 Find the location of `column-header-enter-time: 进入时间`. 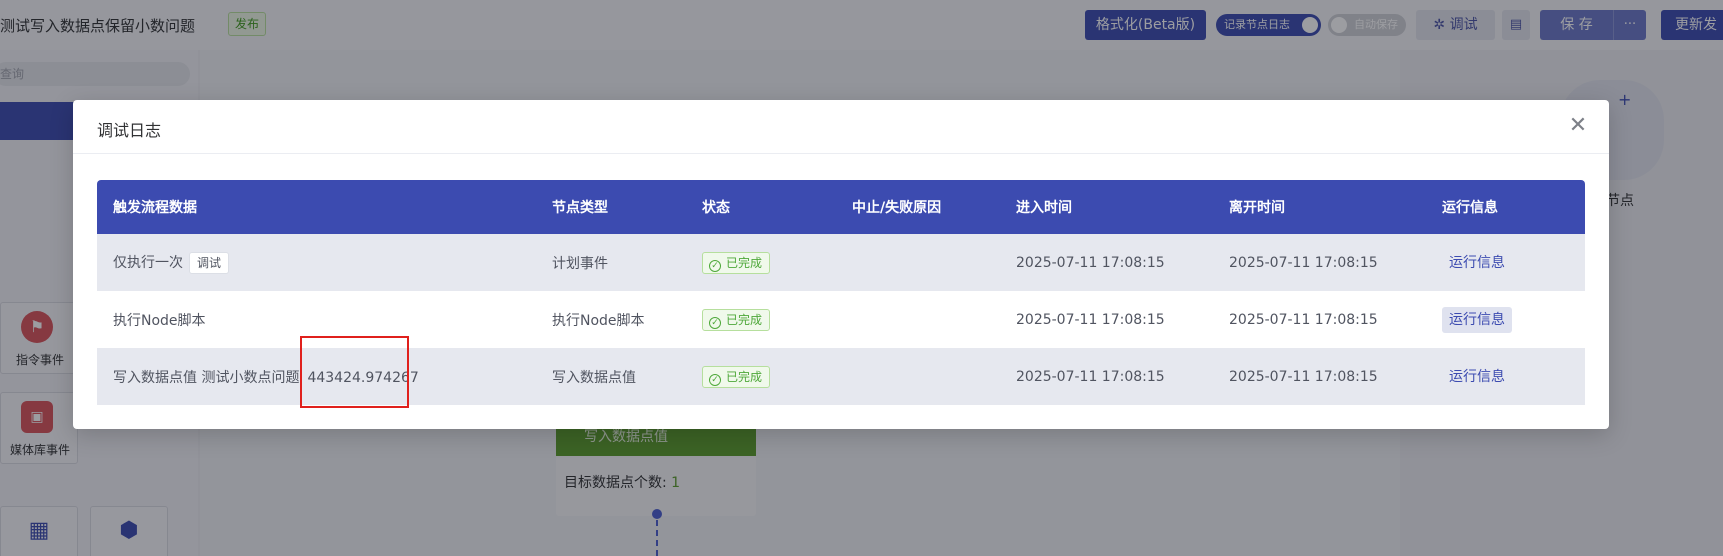

column-header-enter-time: 进入时间 is located at coordinates (1106, 207).